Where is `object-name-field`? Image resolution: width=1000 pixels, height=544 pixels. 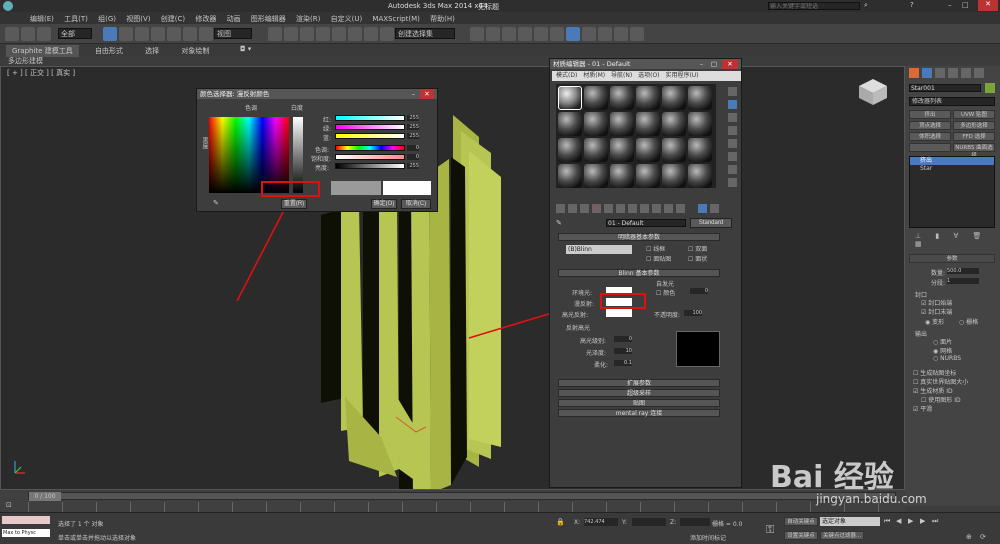
object-name-field is located at coordinates (945, 88).